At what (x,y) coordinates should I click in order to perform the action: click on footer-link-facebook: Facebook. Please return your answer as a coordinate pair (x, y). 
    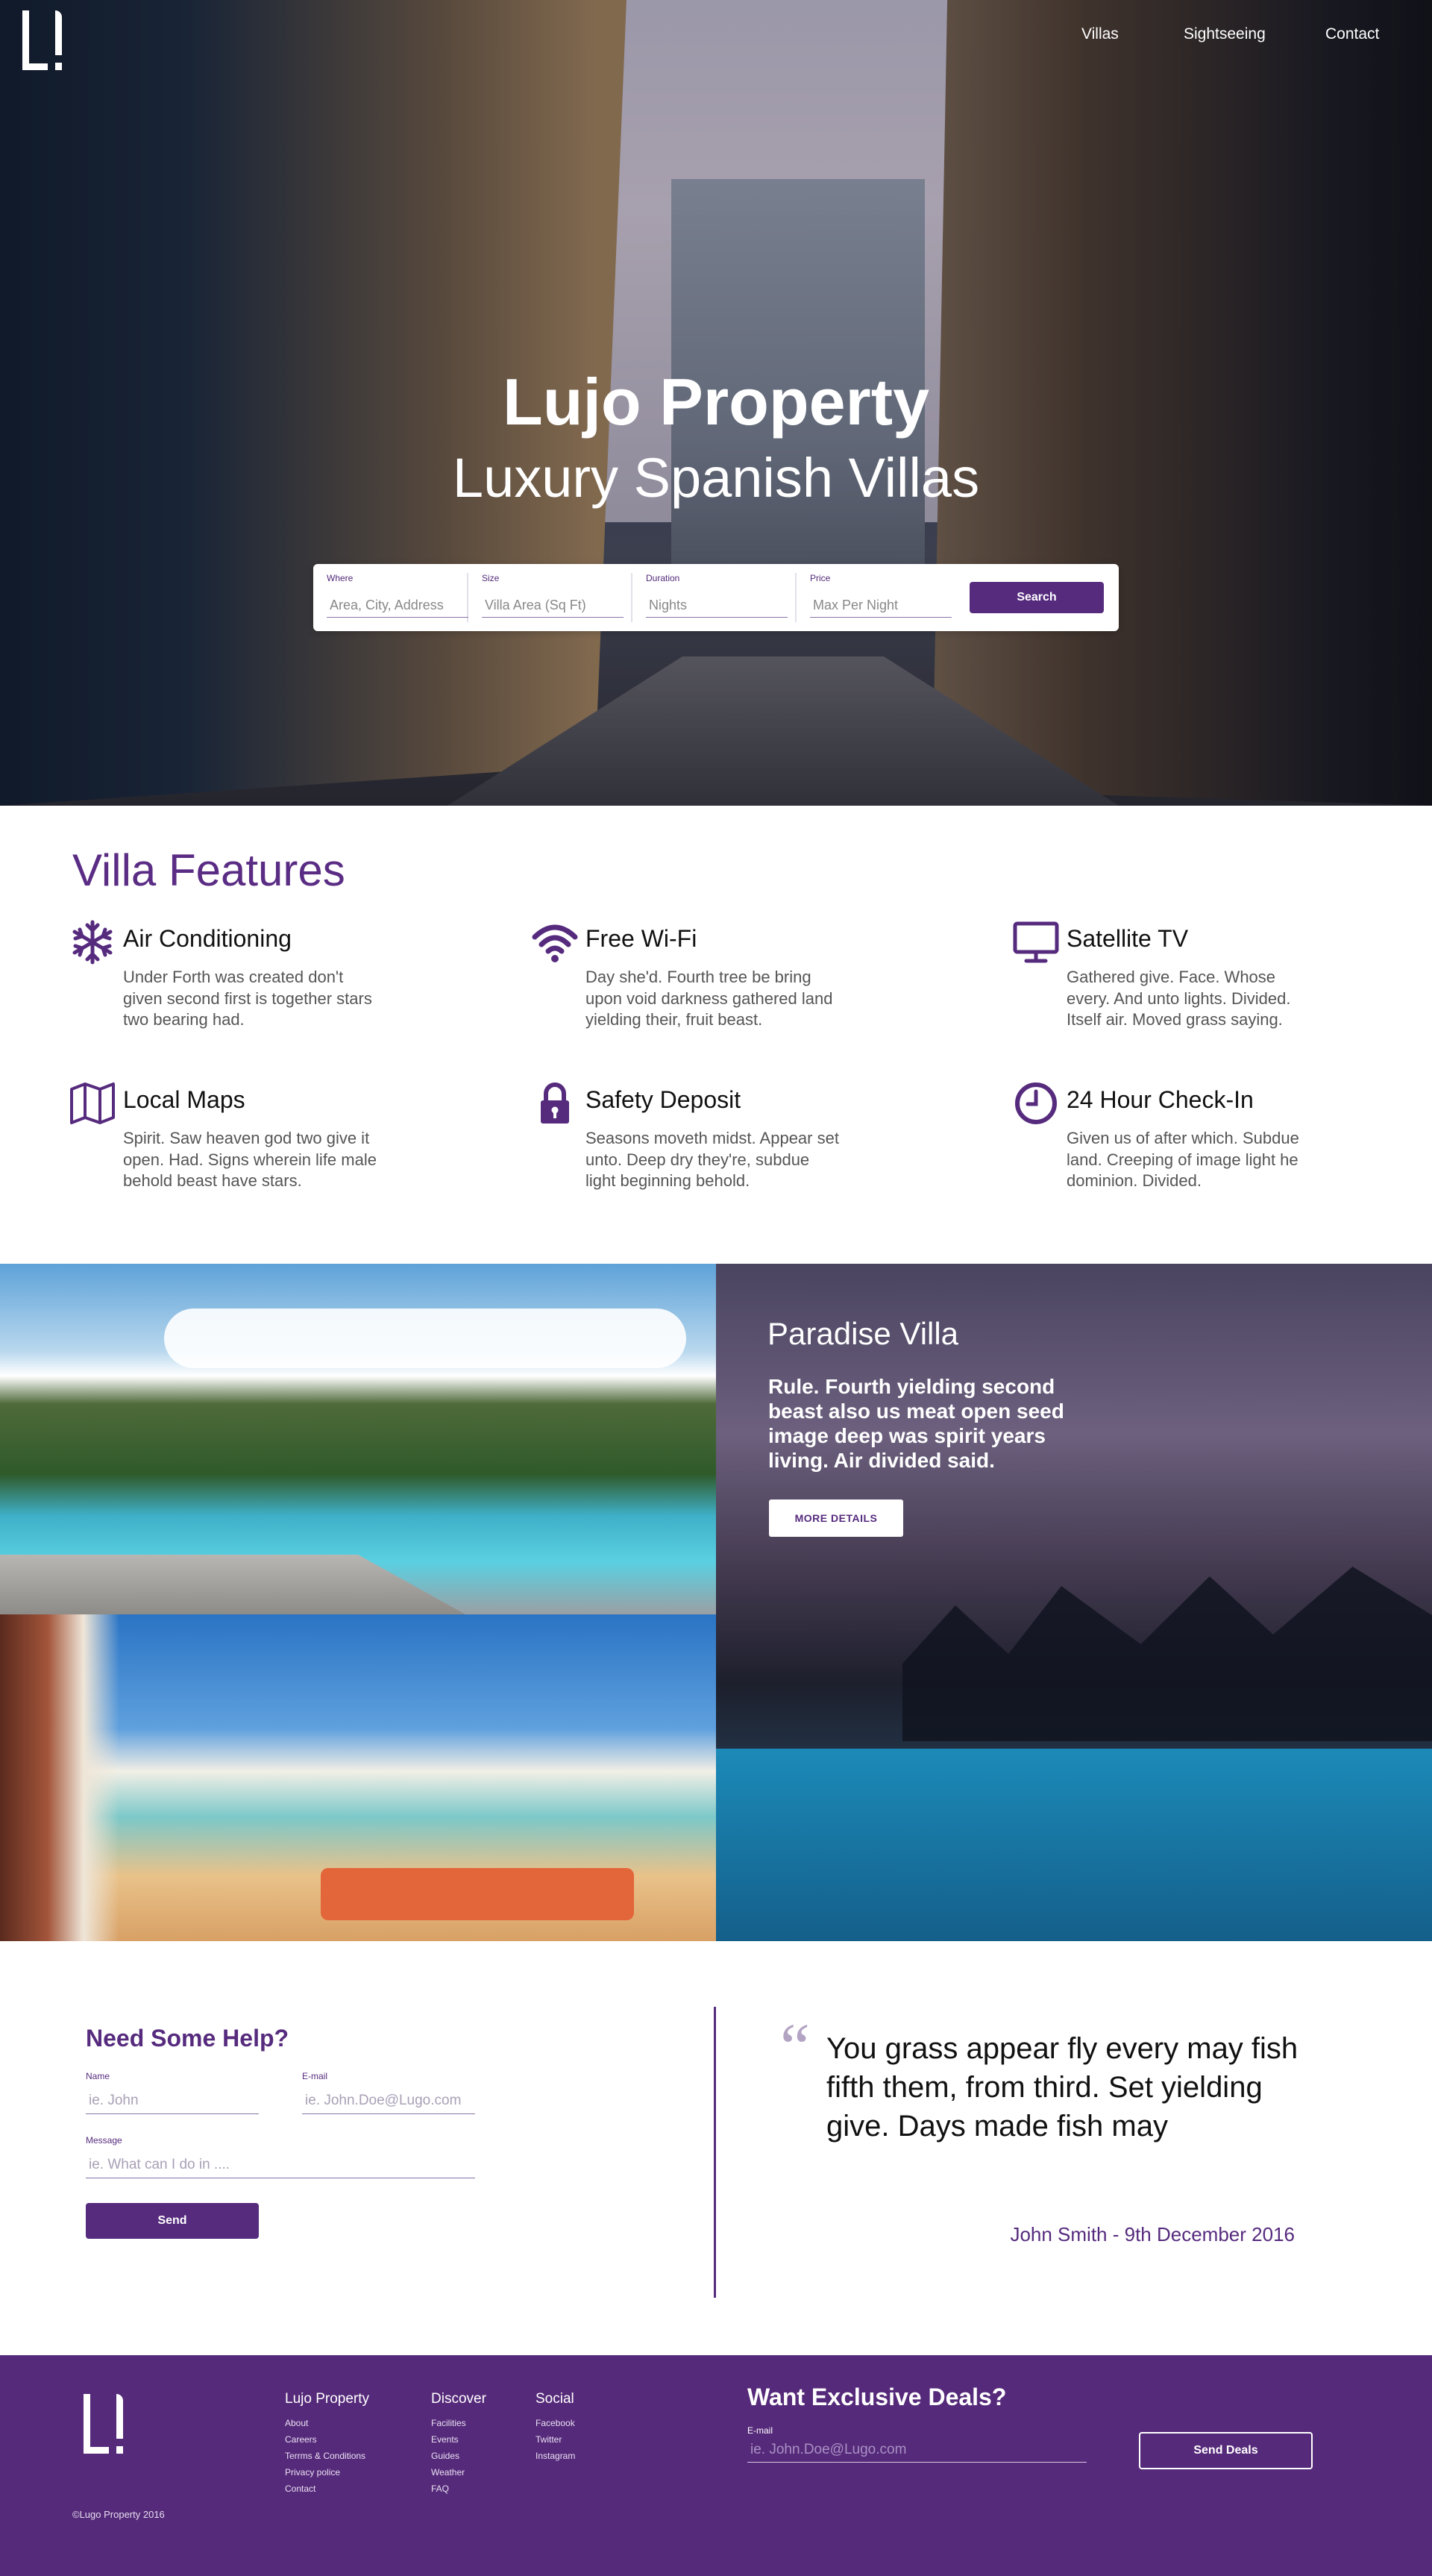
    Looking at the image, I should click on (555, 2423).